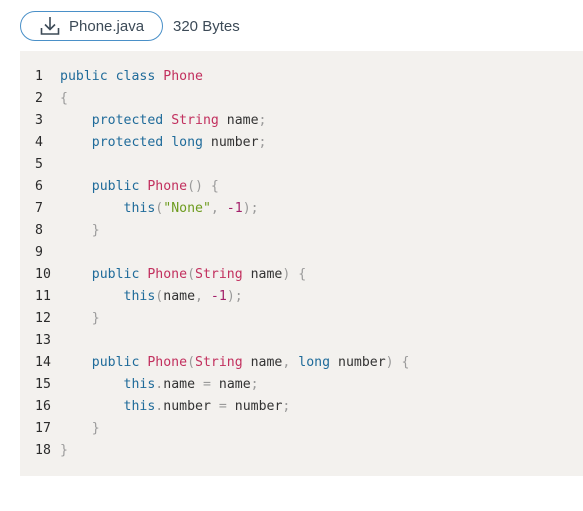  What do you see at coordinates (199, 274) in the screenshot?
I see `code-line-text: public Phone(String name) {` at bounding box center [199, 274].